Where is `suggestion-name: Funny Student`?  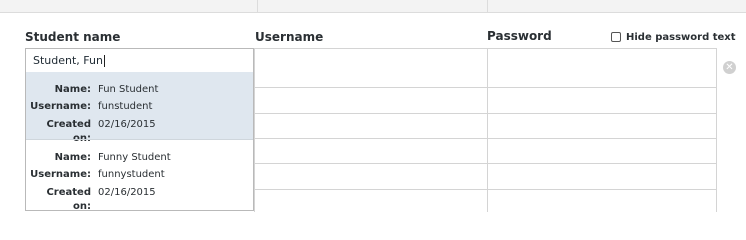
suggestion-name: Funny Student is located at coordinates (134, 157).